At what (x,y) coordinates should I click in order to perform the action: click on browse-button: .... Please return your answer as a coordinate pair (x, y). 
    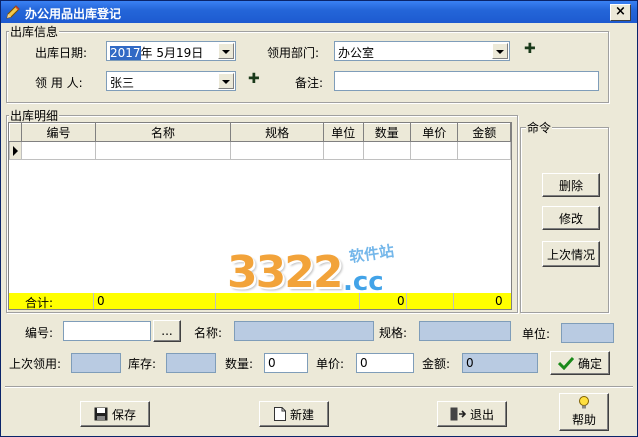
    Looking at the image, I should click on (167, 331).